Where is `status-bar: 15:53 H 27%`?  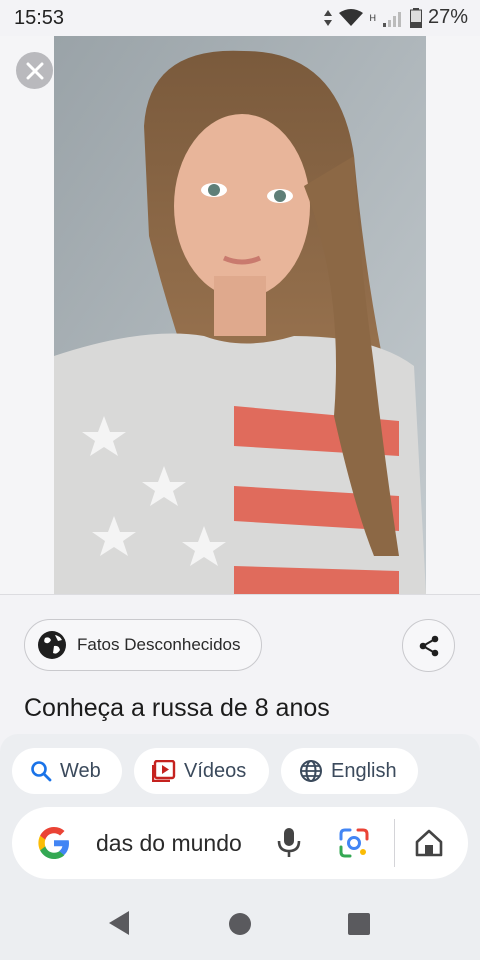
status-bar: 15:53 H 27% is located at coordinates (240, 18).